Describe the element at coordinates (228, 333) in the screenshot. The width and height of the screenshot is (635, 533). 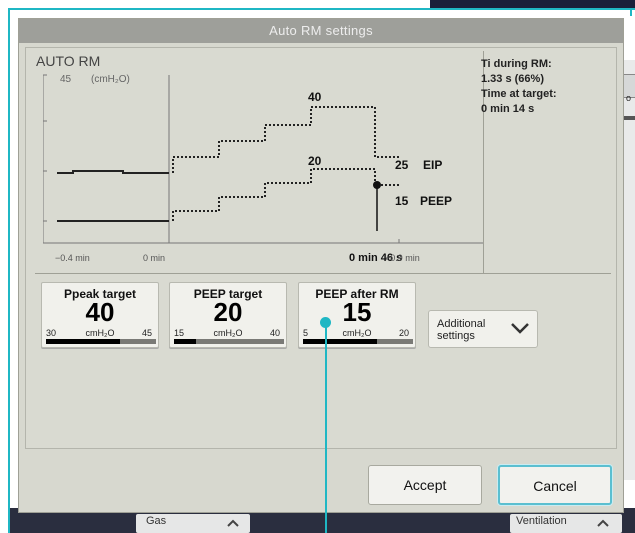
I see `peep-target-unit: cmH₂O` at that location.